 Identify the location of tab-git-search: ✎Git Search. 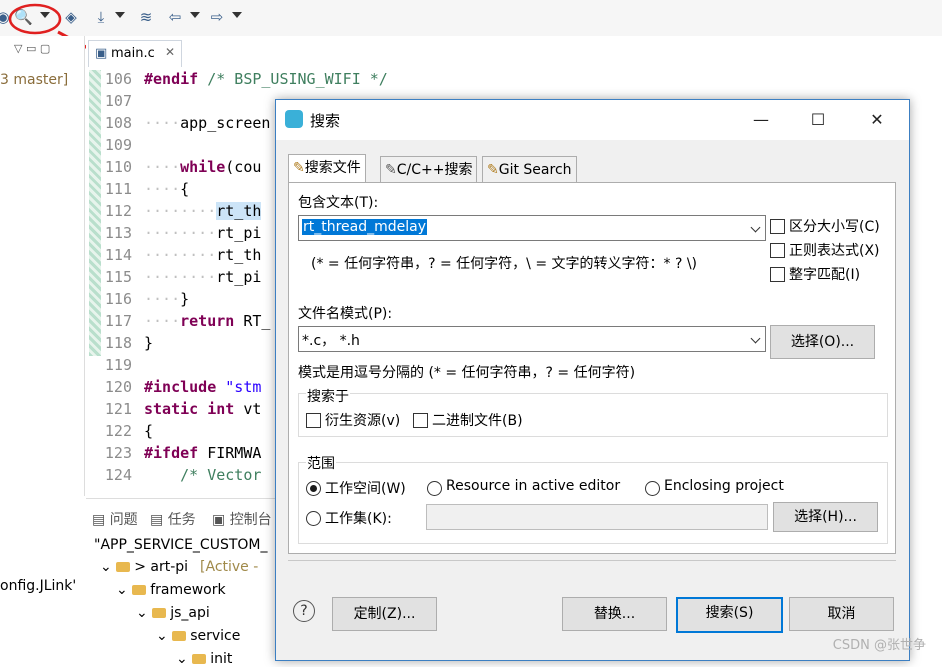
(529, 169).